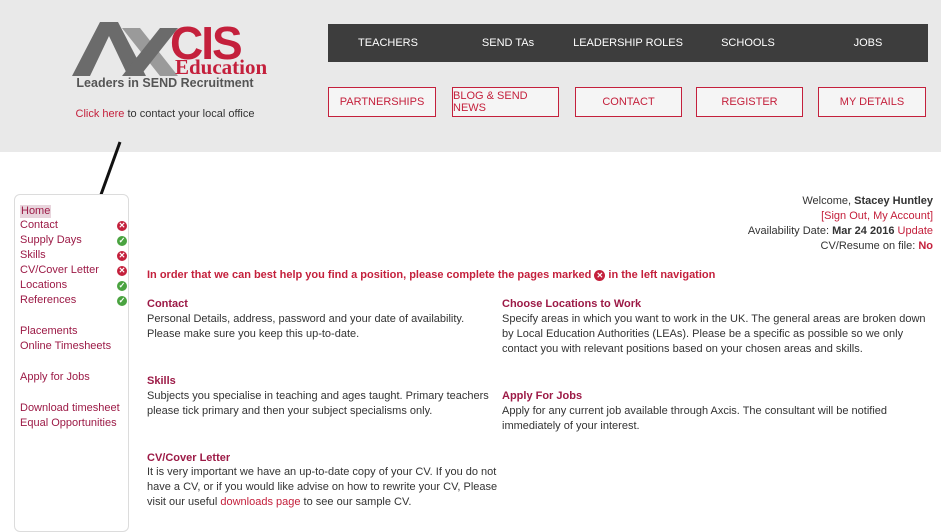 Image resolution: width=941 pixels, height=532 pixels. What do you see at coordinates (382, 102) in the screenshot?
I see `nav-partnerships-button: PARTNERSHIPS` at bounding box center [382, 102].